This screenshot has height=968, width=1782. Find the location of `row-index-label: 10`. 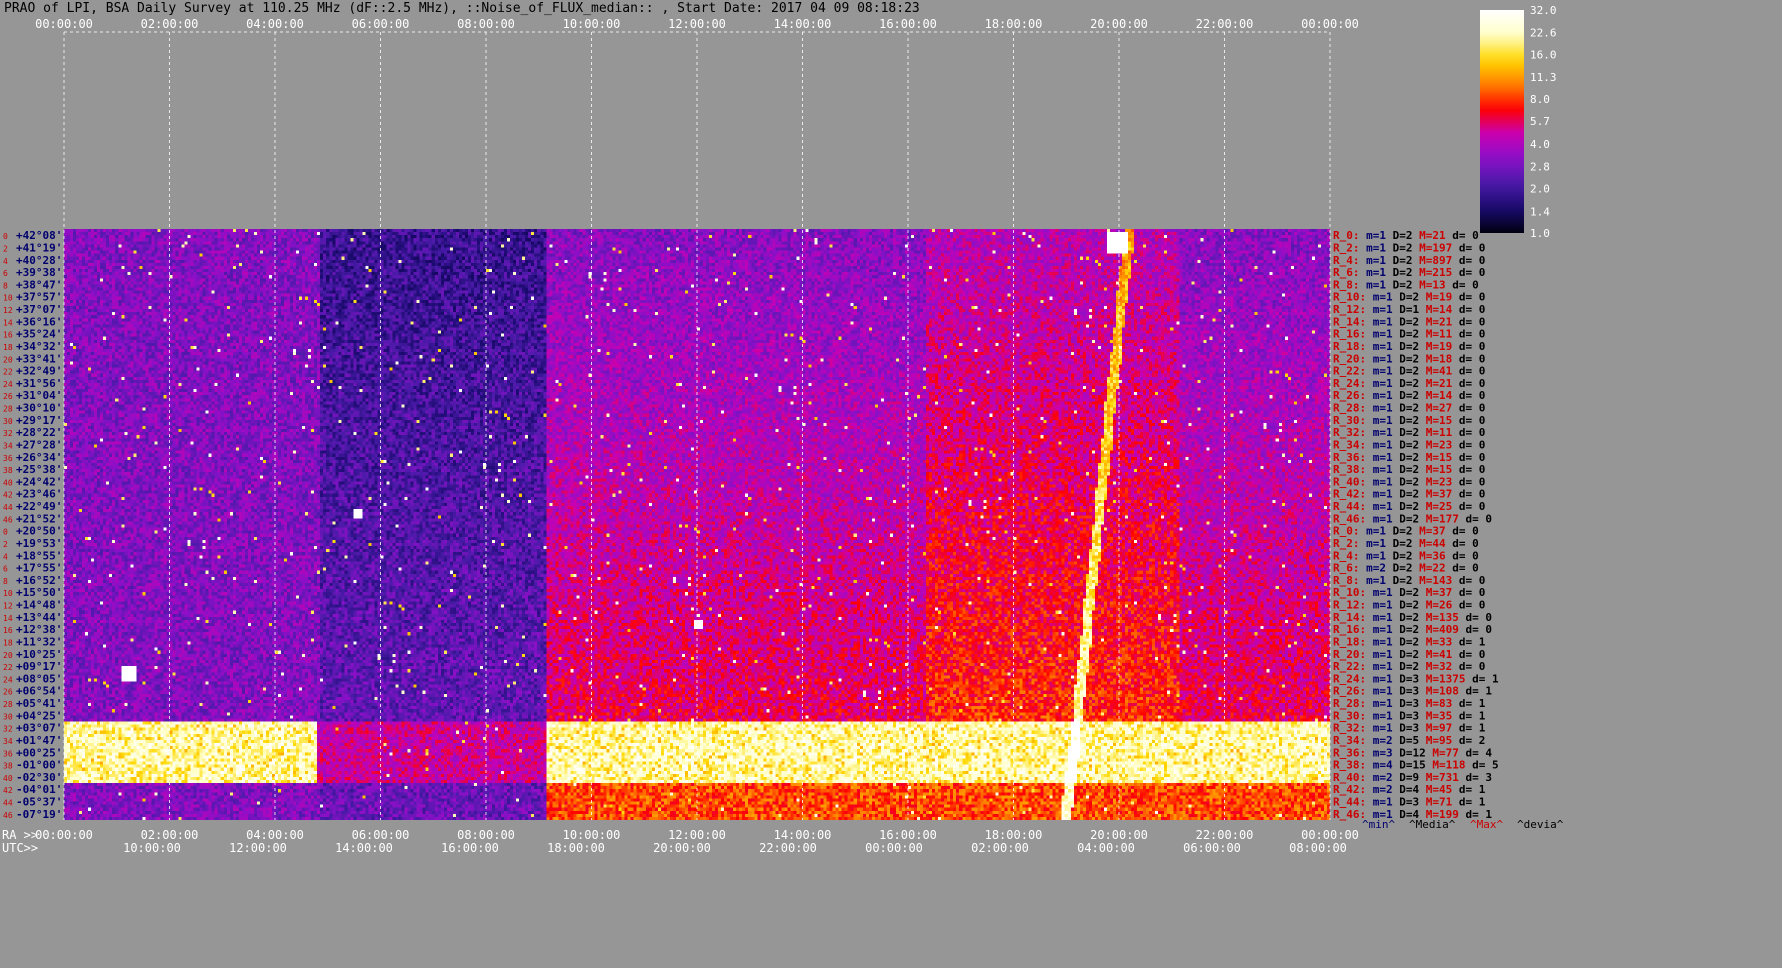

row-index-label: 10 is located at coordinates (8, 593).